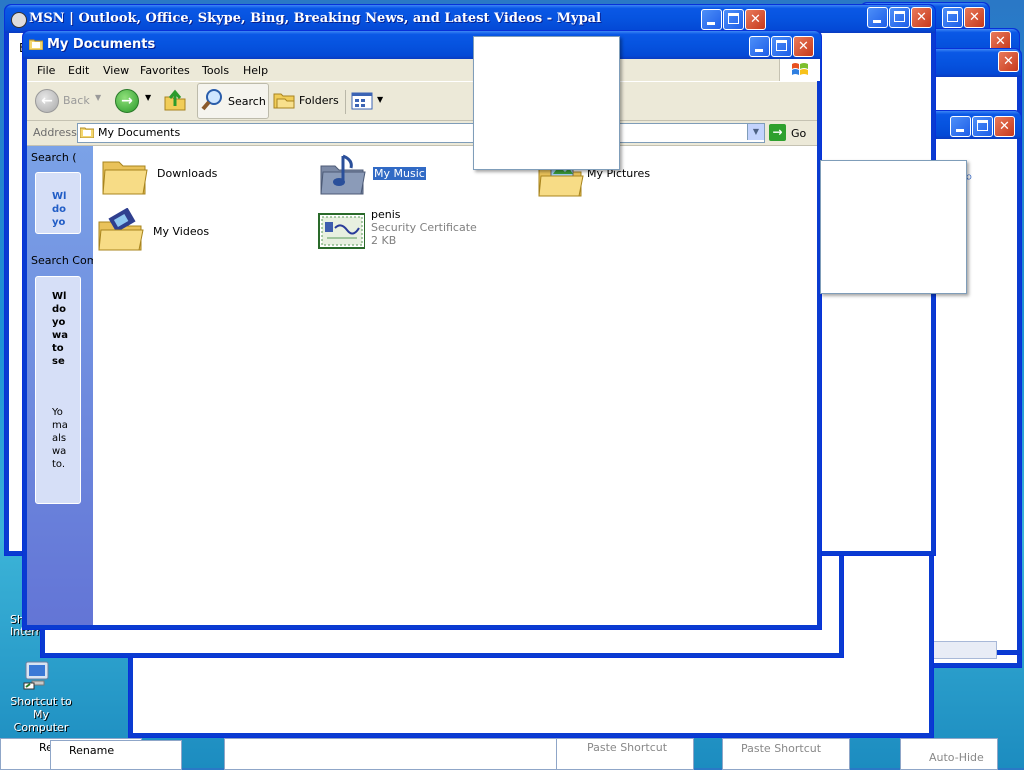 This screenshot has width=1024, height=770. Describe the element at coordinates (343, 174) in the screenshot. I see `music-folder-icon` at that location.